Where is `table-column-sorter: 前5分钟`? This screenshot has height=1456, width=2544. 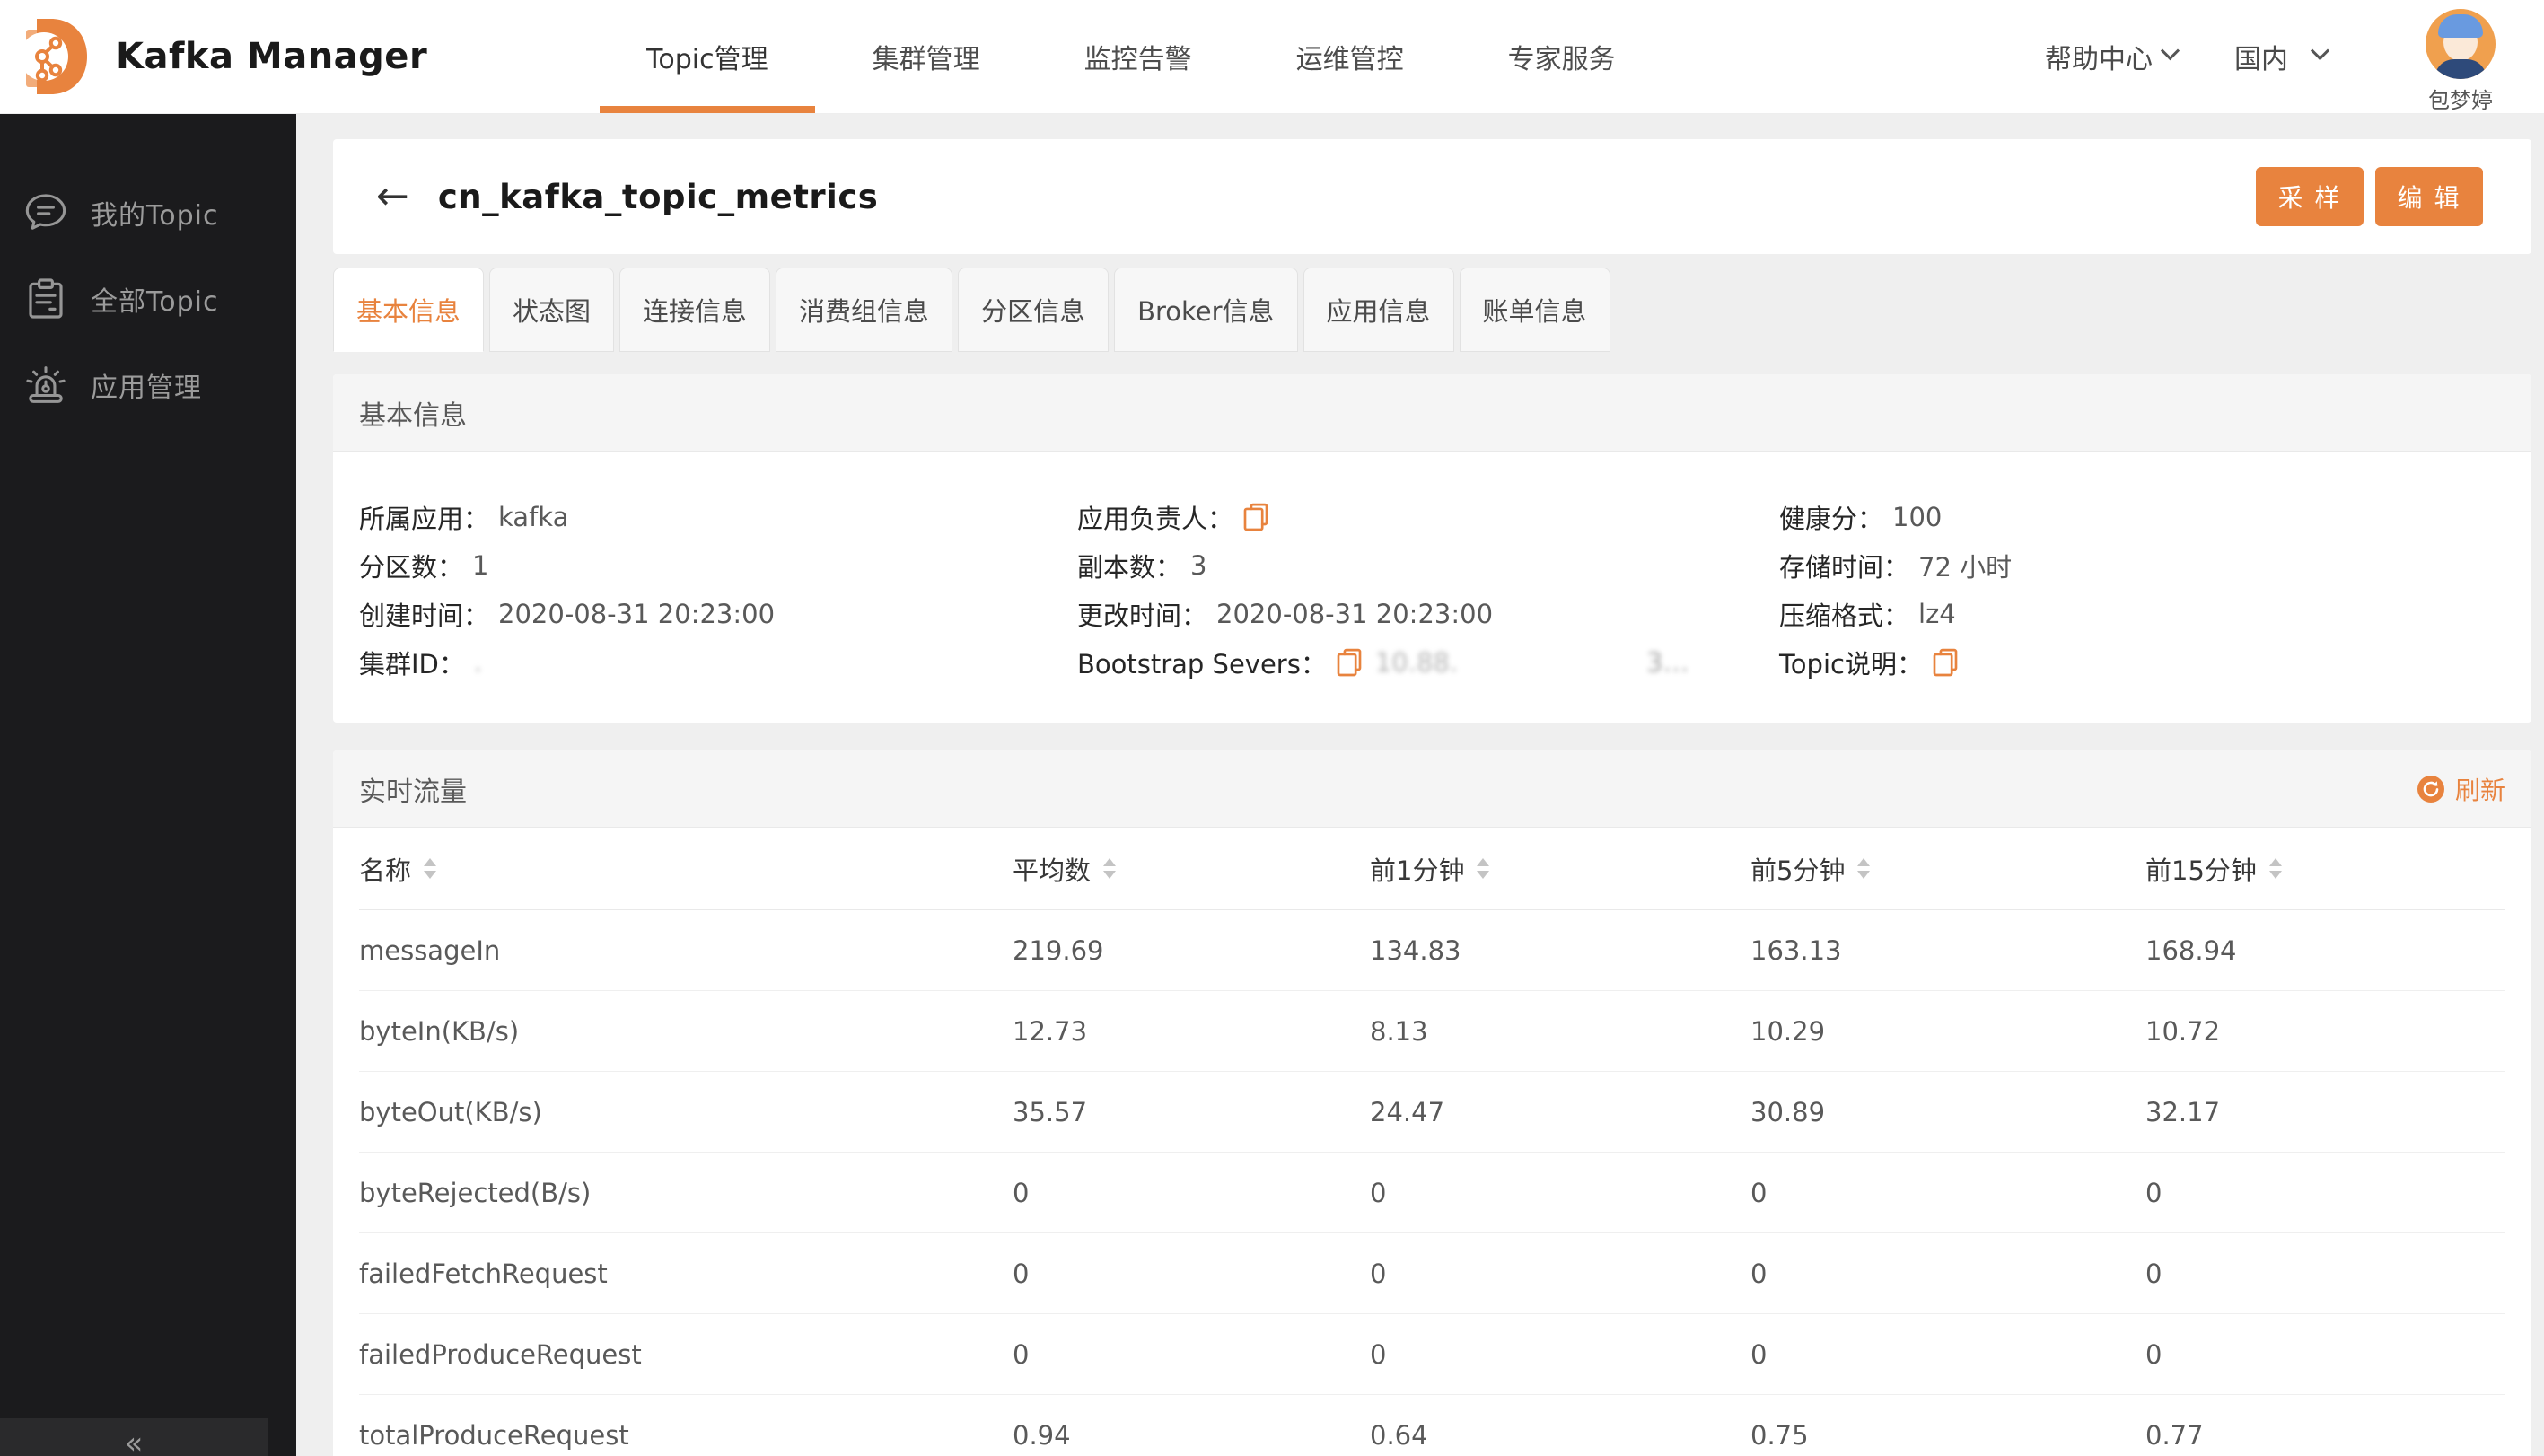
table-column-sorter: 前5分钟 is located at coordinates (1947, 869).